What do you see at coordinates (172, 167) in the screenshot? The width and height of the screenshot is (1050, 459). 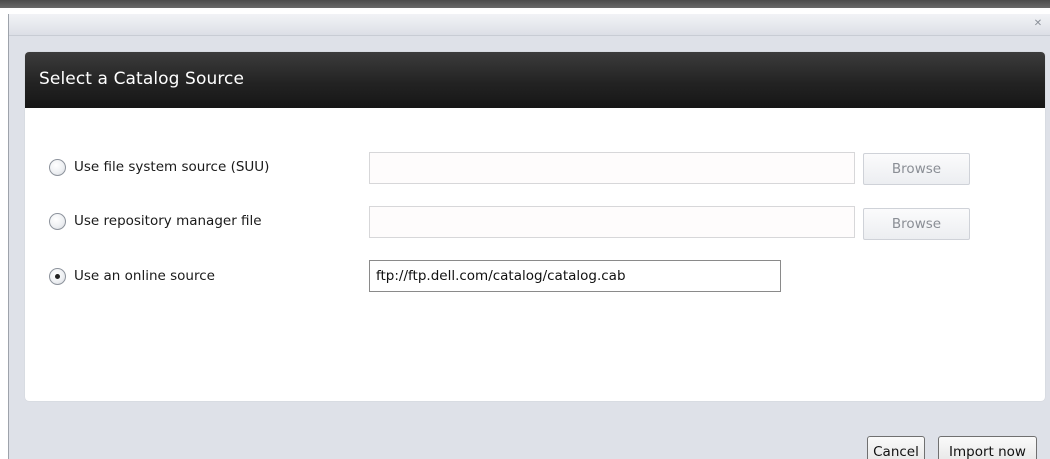 I see `option-label-file-system: Use file system source (SUU)` at bounding box center [172, 167].